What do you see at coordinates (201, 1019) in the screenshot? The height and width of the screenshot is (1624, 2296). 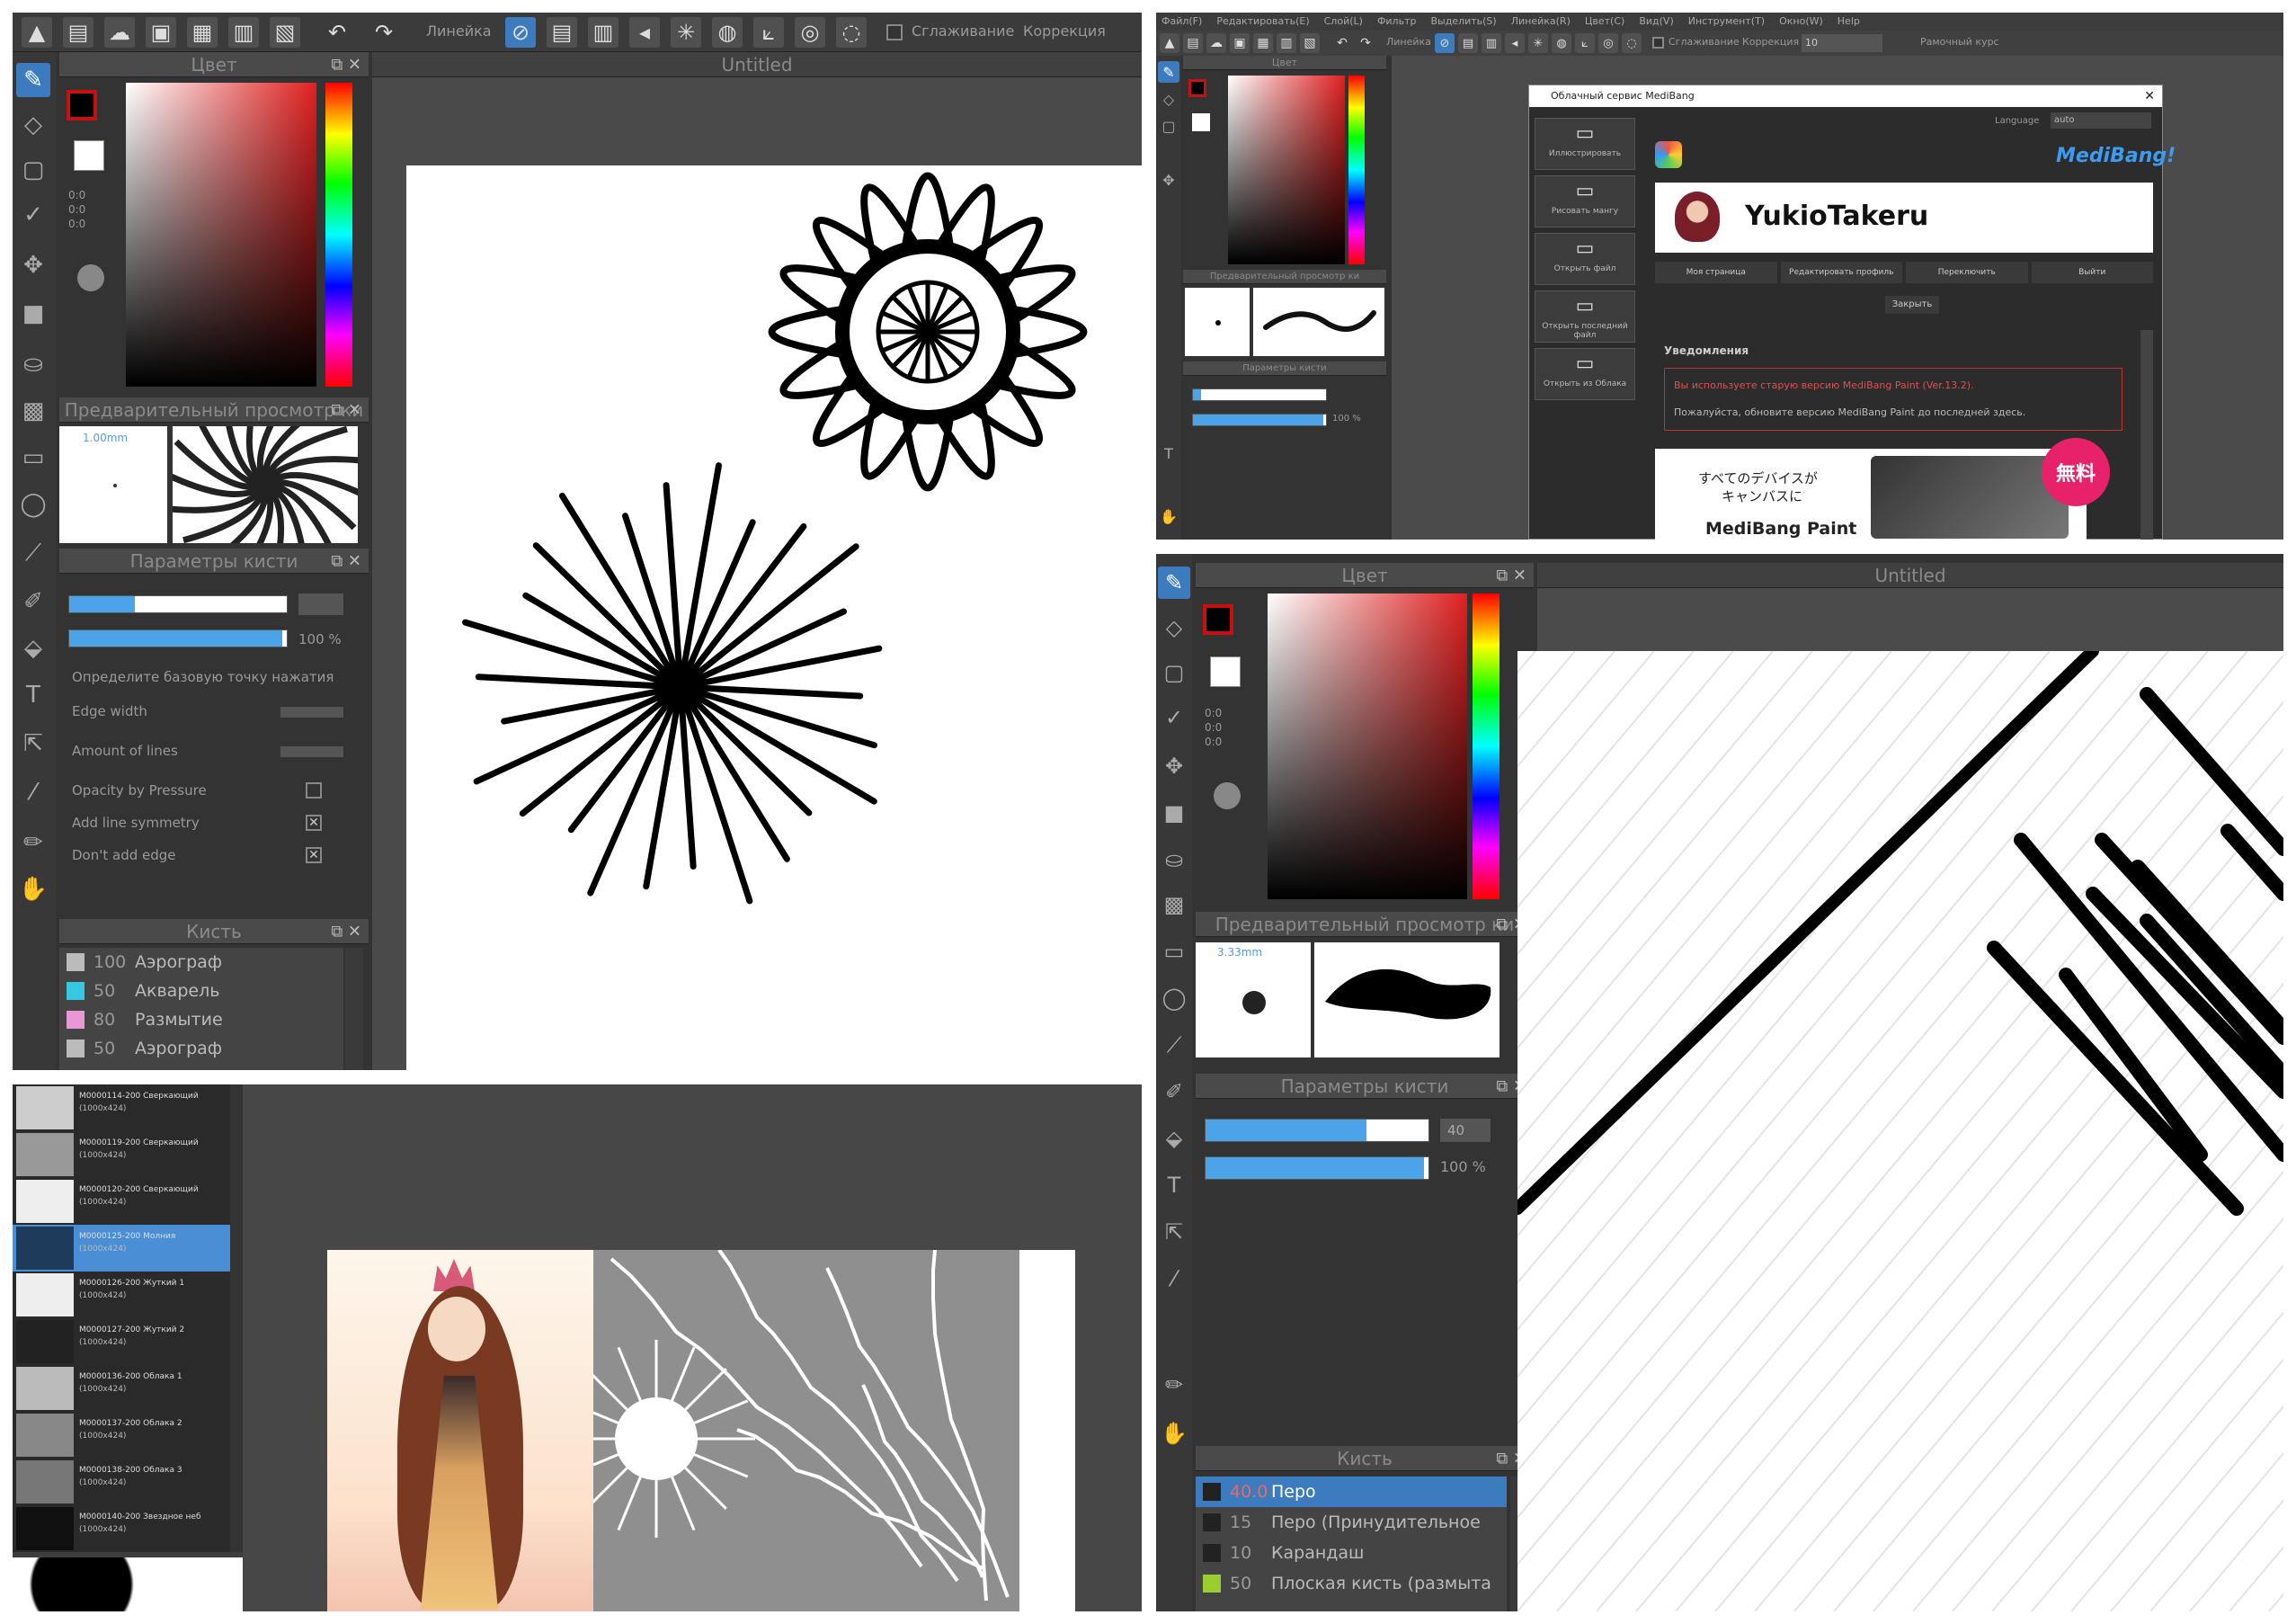 I see `brush-list-item: 80 Размытие` at bounding box center [201, 1019].